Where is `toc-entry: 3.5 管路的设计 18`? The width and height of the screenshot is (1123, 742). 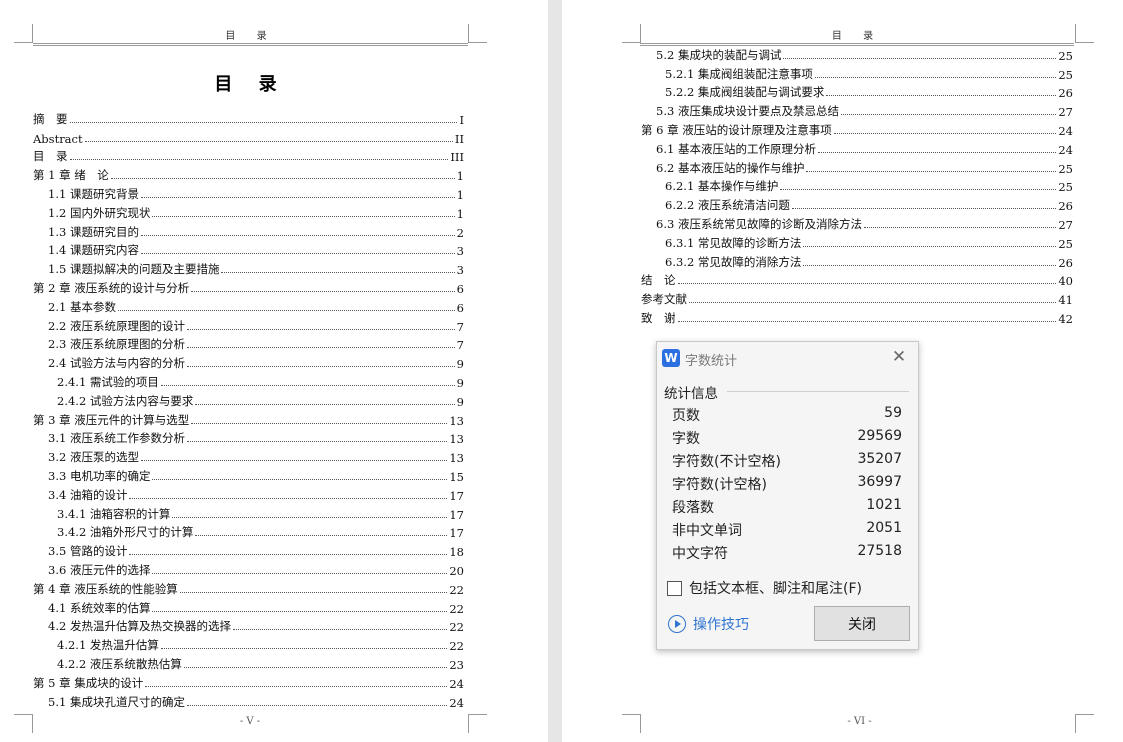 toc-entry: 3.5 管路的设计 18 is located at coordinates (248, 549).